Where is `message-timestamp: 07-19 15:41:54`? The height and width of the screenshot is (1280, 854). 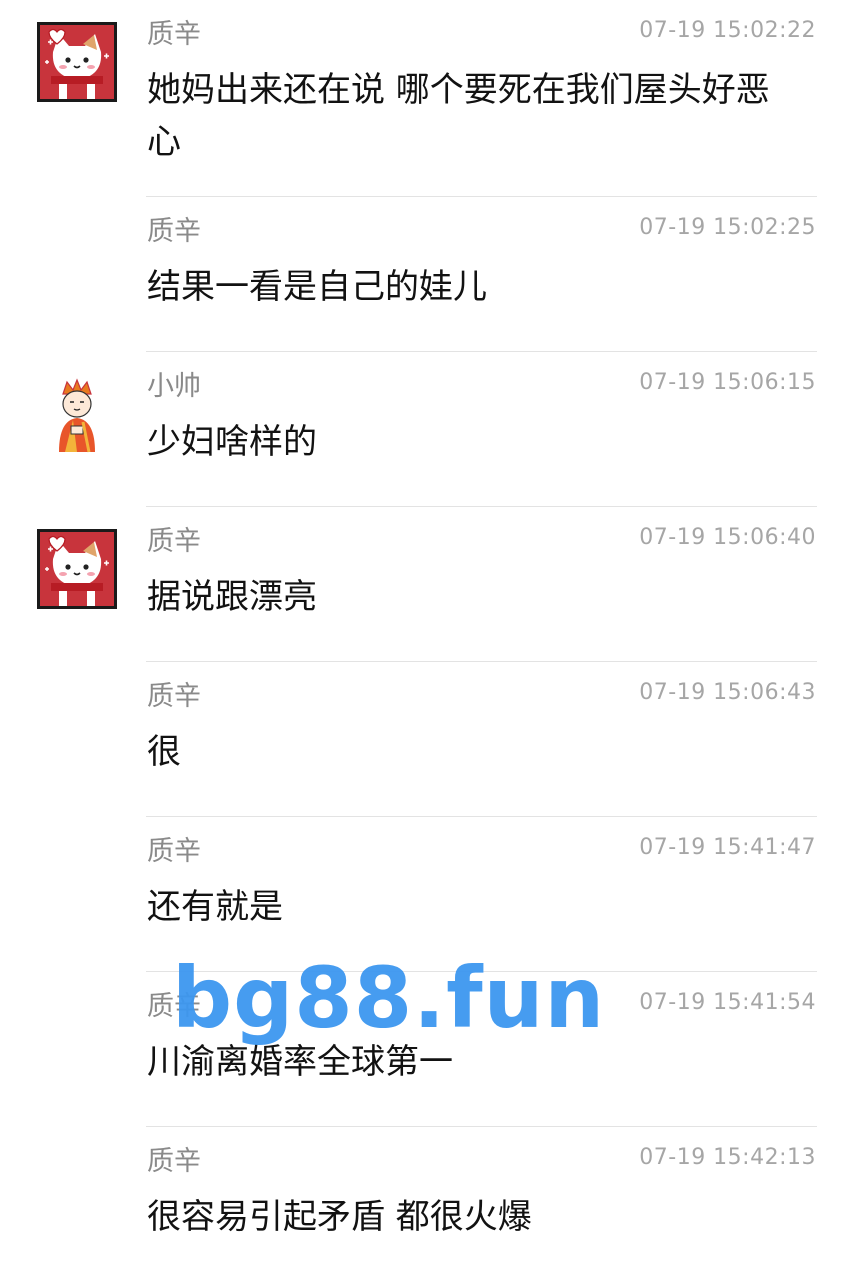
message-timestamp: 07-19 15:41:54 is located at coordinates (727, 1002).